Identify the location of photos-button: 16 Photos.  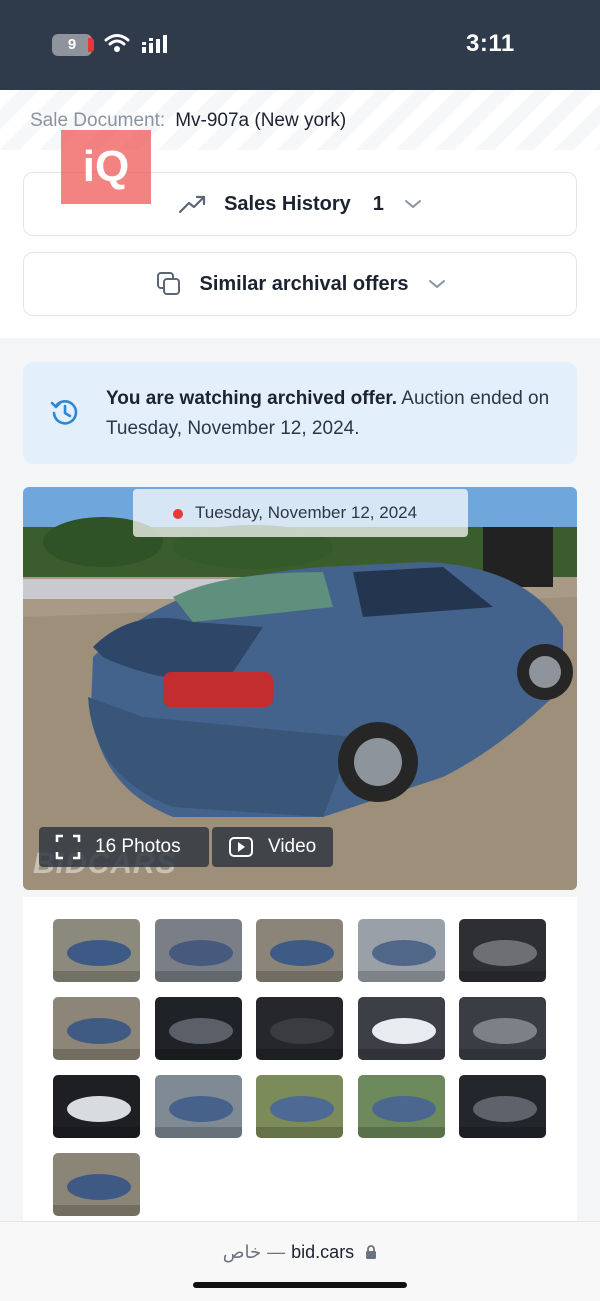
(124, 847).